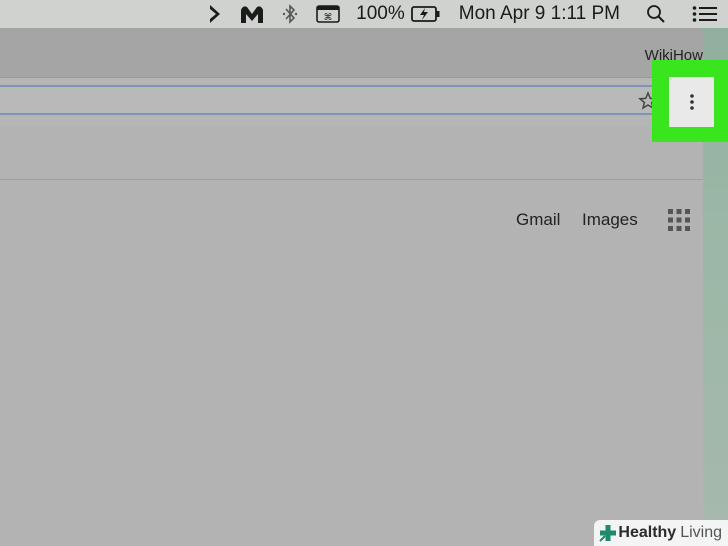 The width and height of the screenshot is (728, 546). I want to click on battery-charging-icon, so click(425, 14).